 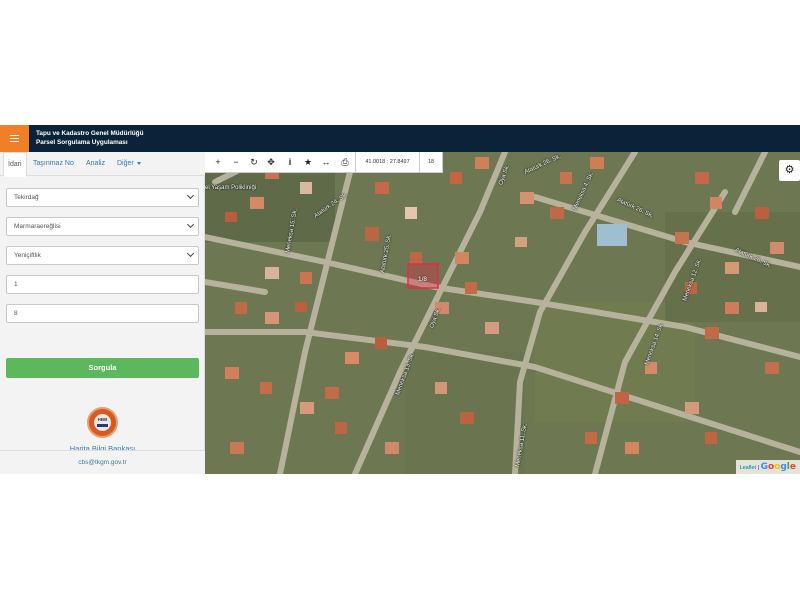 I want to click on block-input: 1, so click(x=102, y=284).